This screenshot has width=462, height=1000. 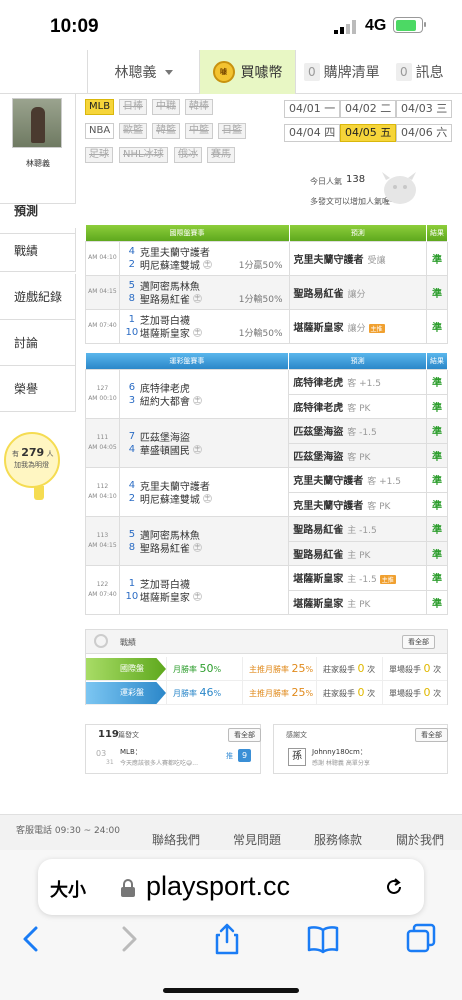 I want to click on single-value: 0, so click(x=427, y=668).